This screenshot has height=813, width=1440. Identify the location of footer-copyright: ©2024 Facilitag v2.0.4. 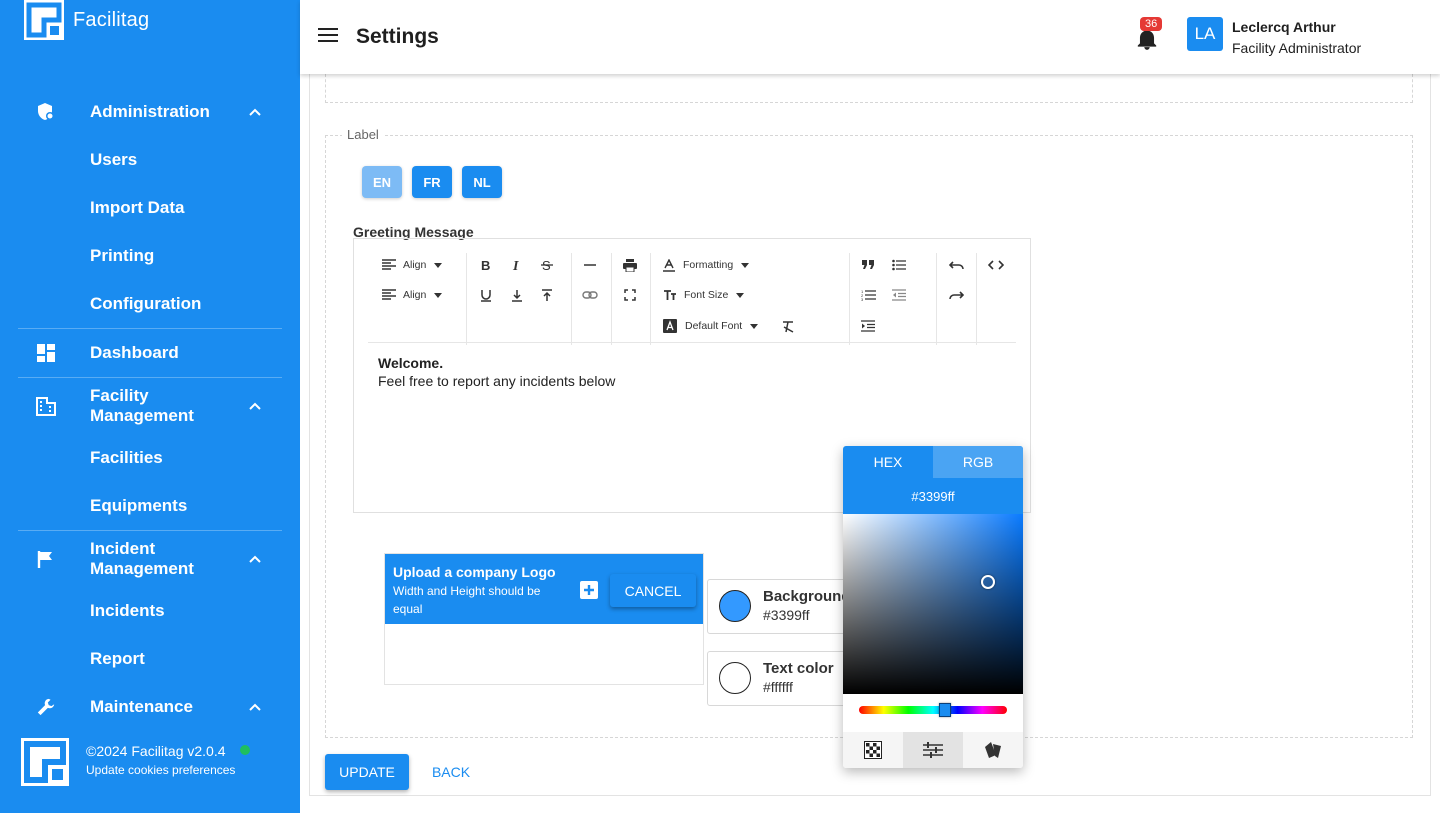
(156, 751).